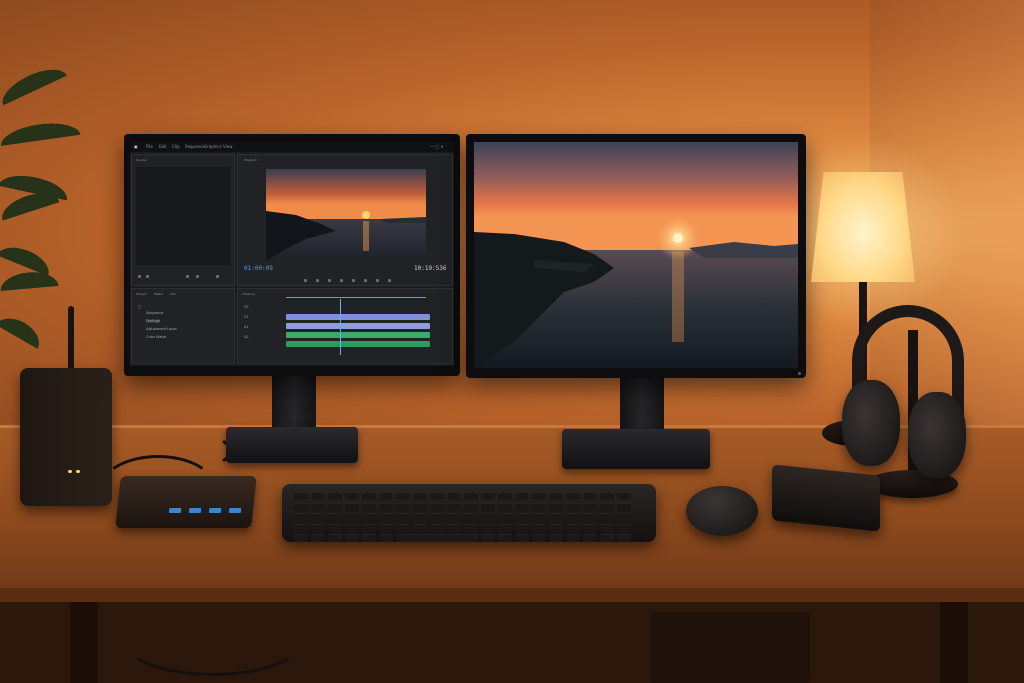 Image resolution: width=1024 pixels, height=683 pixels. What do you see at coordinates (329, 280) in the screenshot?
I see `play-button-icon` at bounding box center [329, 280].